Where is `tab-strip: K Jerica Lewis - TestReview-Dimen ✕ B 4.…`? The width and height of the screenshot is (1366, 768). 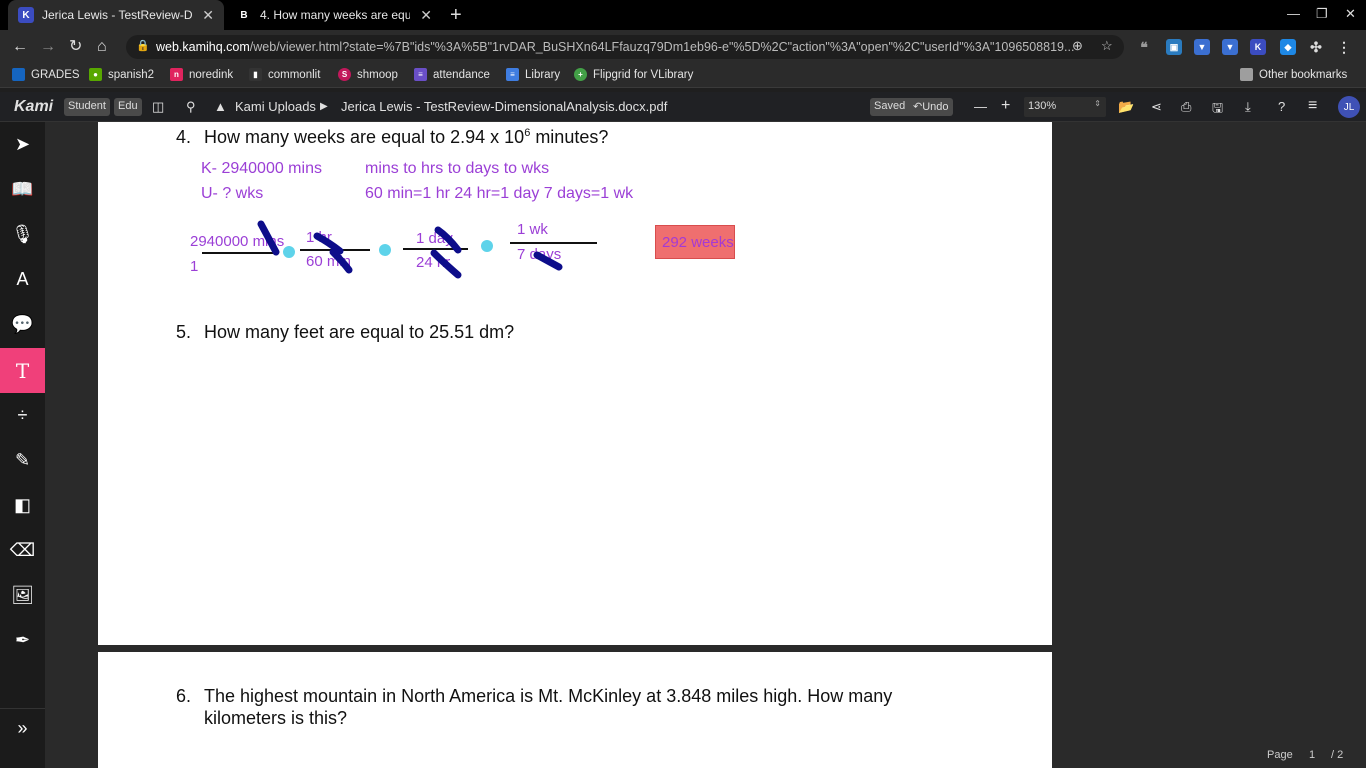 tab-strip: K Jerica Lewis - TestReview-Dimen ✕ B 4.… is located at coordinates (683, 15).